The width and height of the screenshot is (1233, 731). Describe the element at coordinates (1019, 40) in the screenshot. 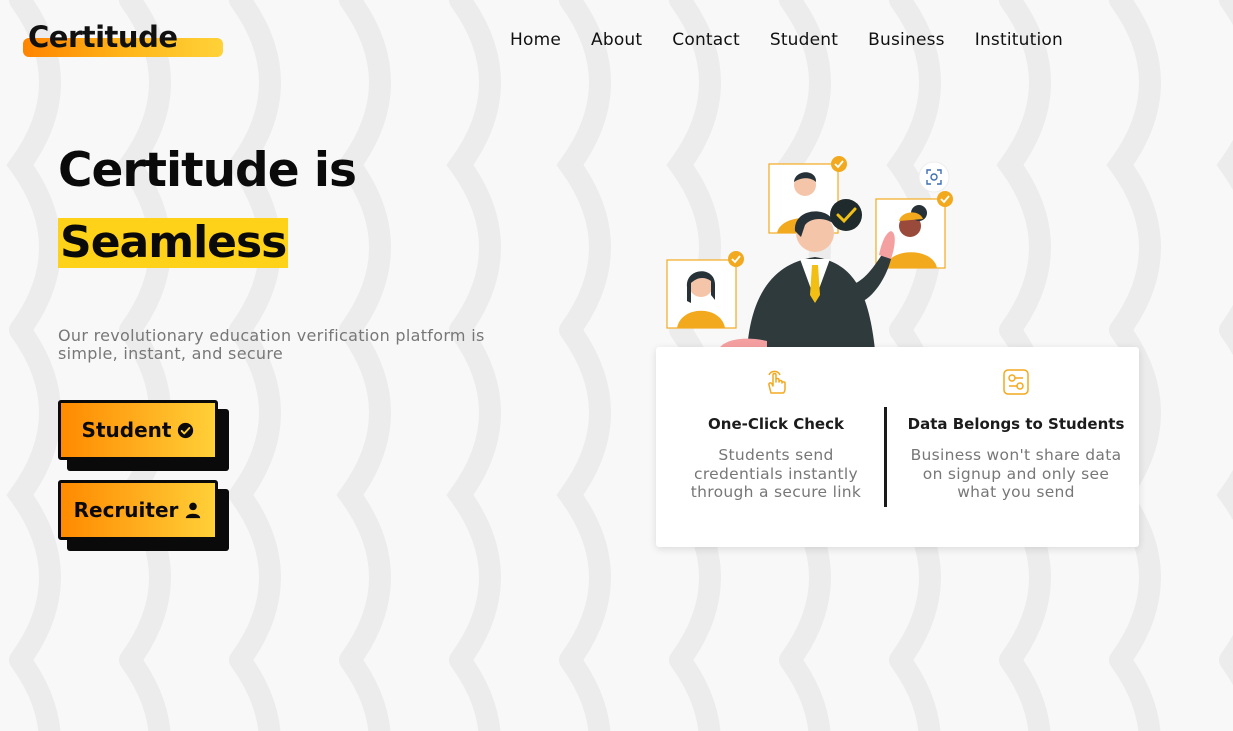

I see `nav-item-institution: Institution` at that location.